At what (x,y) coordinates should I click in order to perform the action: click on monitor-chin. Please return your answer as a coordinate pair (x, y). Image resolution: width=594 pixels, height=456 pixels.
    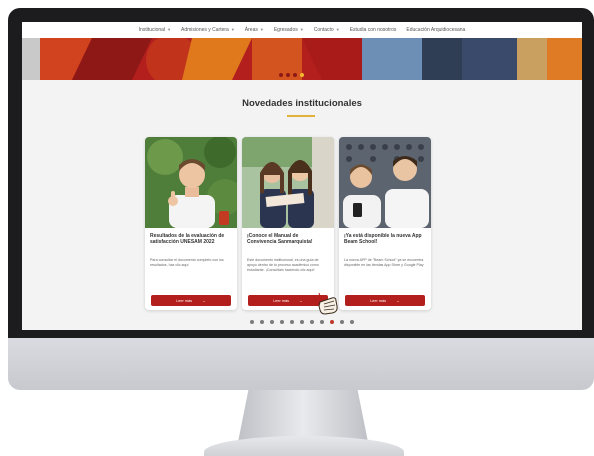
    Looking at the image, I should click on (301, 364).